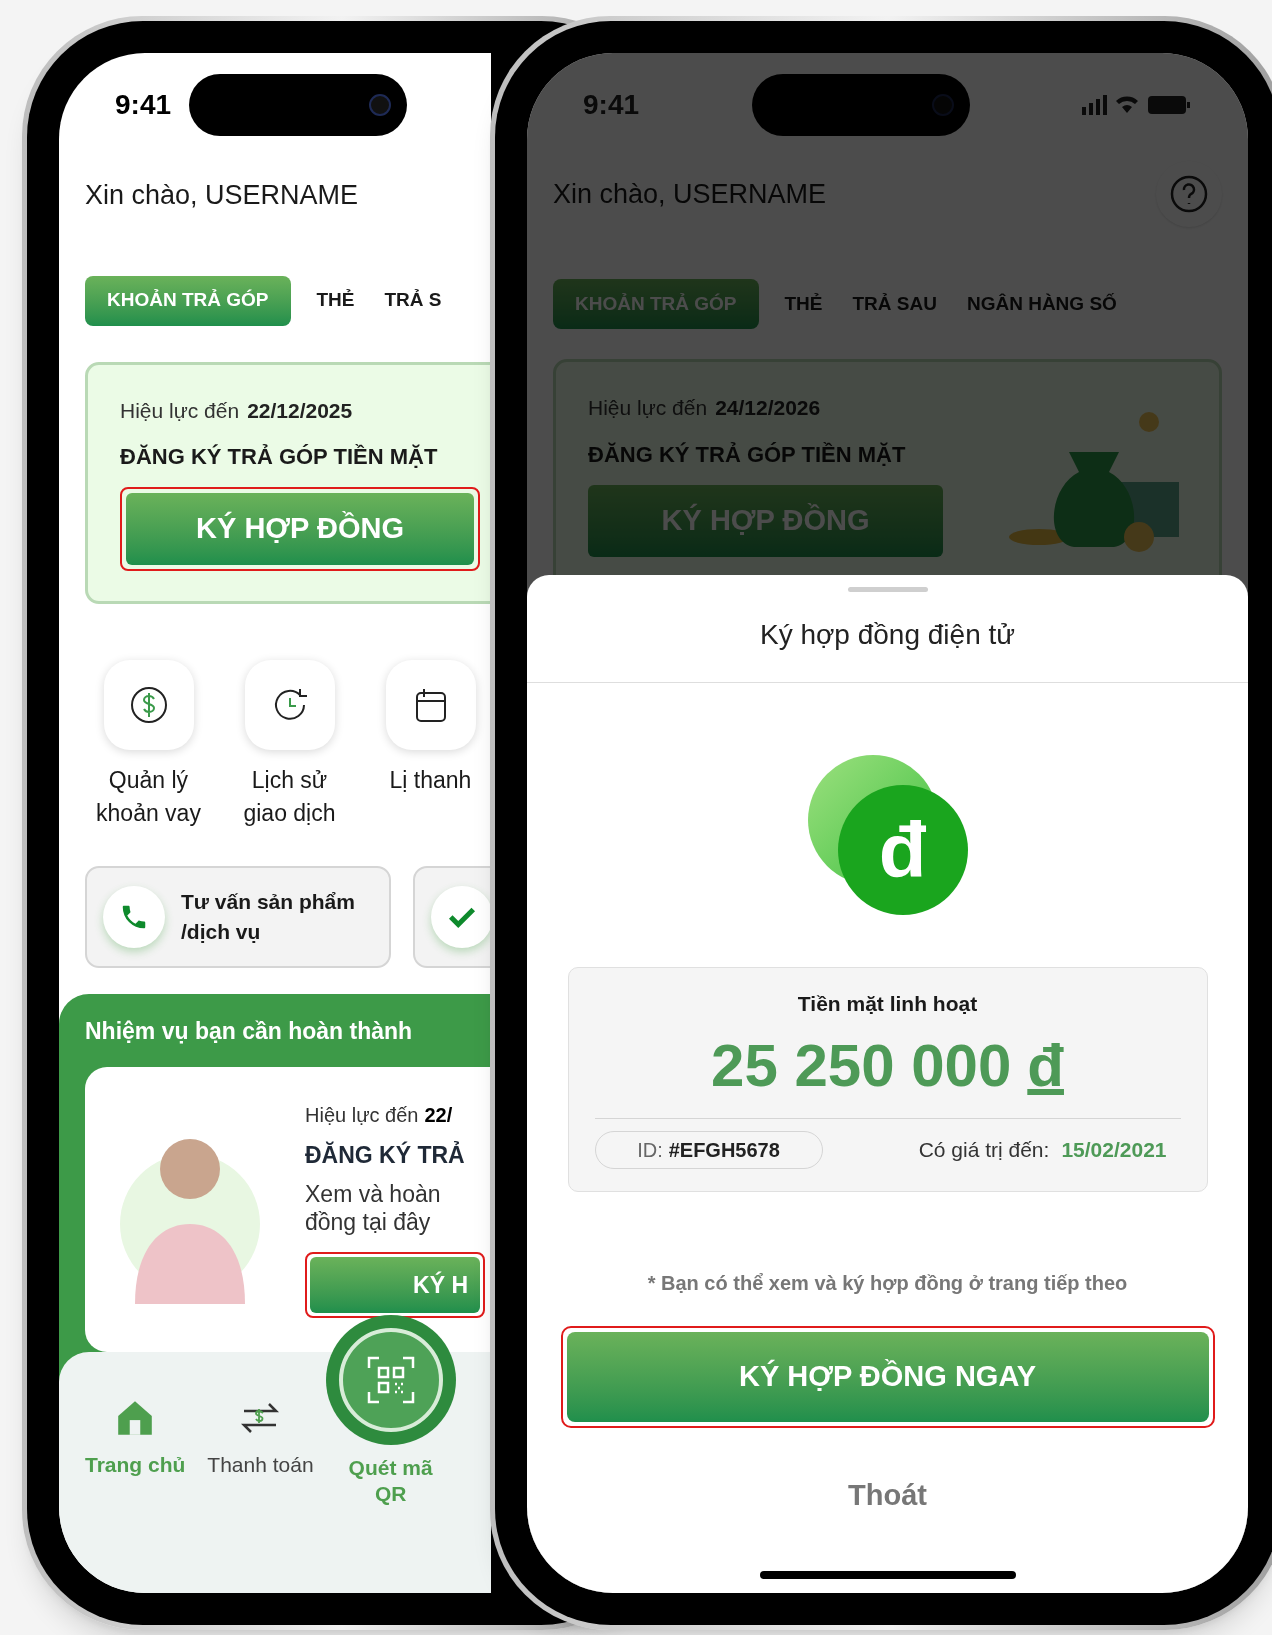 The height and width of the screenshot is (1635, 1272). I want to click on currency-symbol: đ, so click(1045, 1065).